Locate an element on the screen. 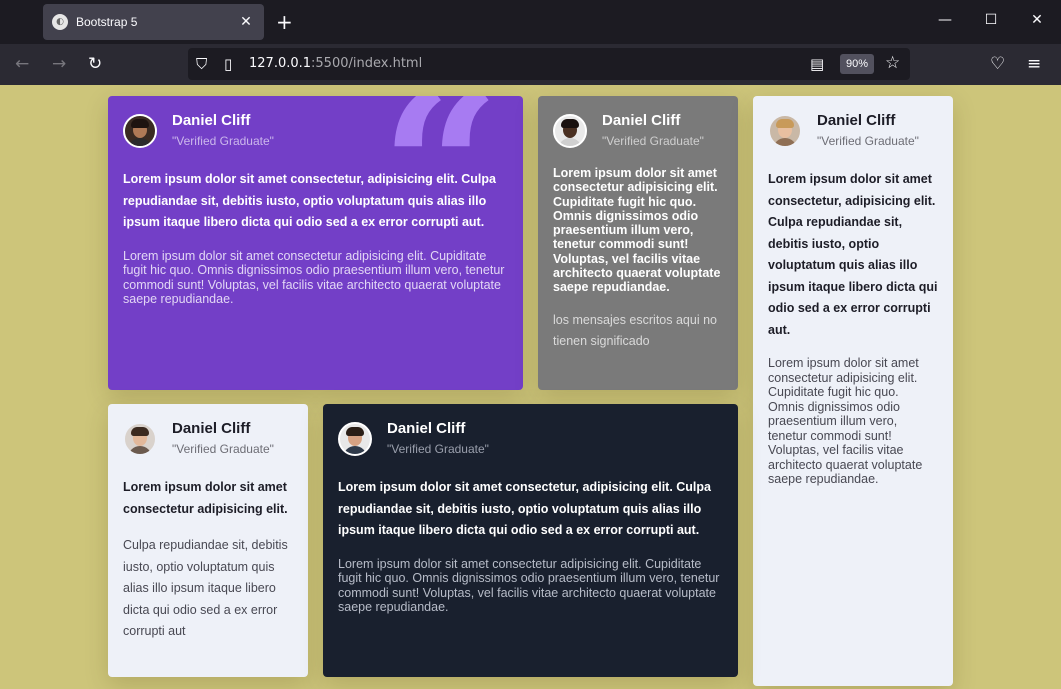  close-window-icon: ✕ is located at coordinates (1037, 20).